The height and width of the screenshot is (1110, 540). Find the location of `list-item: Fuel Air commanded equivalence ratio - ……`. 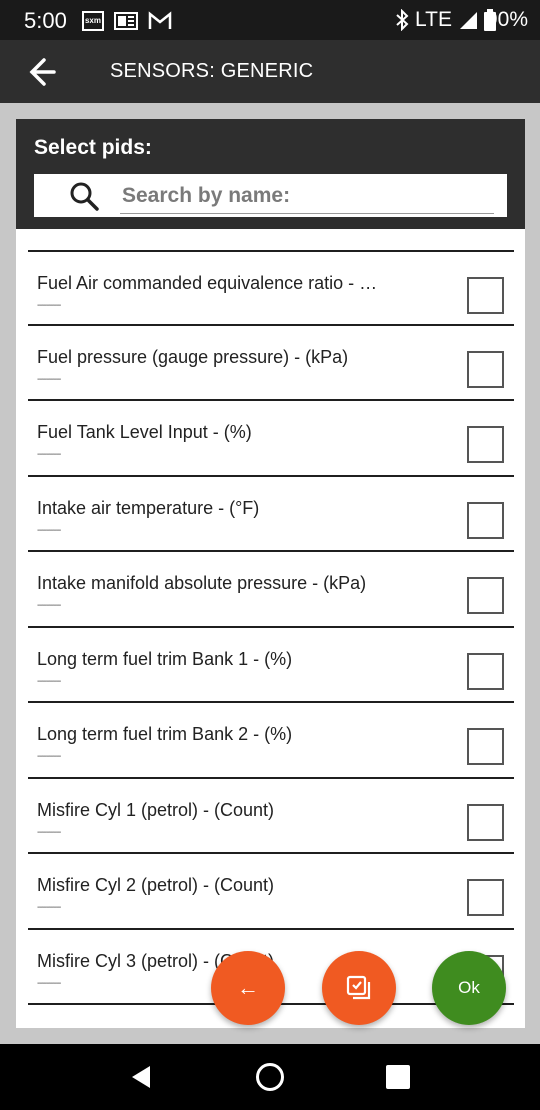

list-item: Fuel Air commanded equivalence ratio - …… is located at coordinates (271, 288).